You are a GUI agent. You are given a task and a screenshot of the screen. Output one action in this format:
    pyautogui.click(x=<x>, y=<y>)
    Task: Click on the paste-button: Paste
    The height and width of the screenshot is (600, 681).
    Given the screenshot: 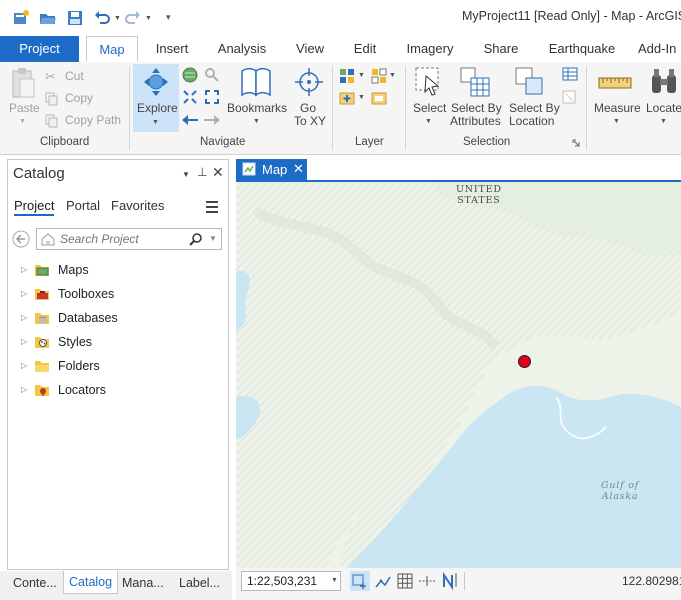 What is the action you would take?
    pyautogui.click(x=24, y=108)
    